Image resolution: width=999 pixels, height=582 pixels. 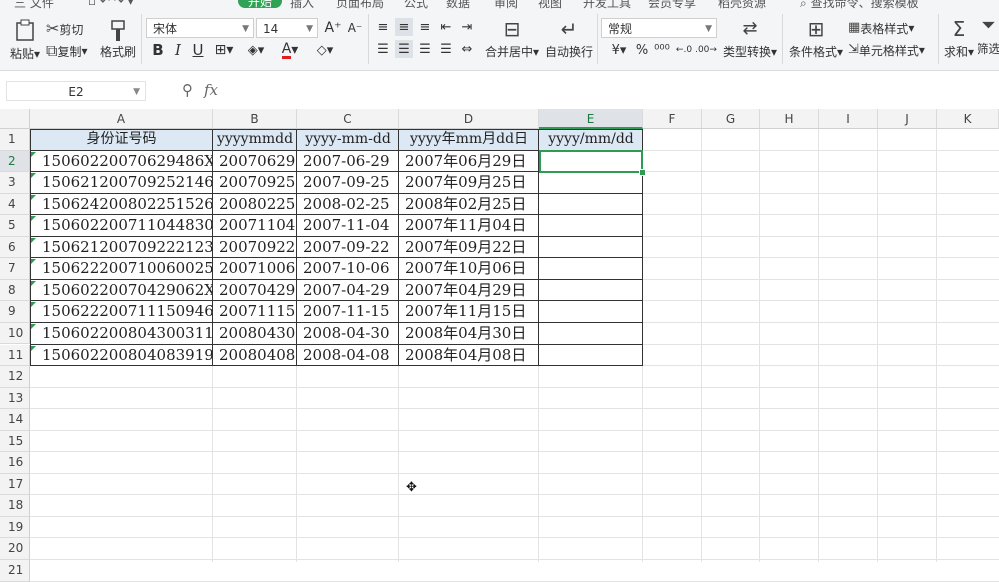 I want to click on decrease-indent-button: ⇤, so click(x=446, y=27).